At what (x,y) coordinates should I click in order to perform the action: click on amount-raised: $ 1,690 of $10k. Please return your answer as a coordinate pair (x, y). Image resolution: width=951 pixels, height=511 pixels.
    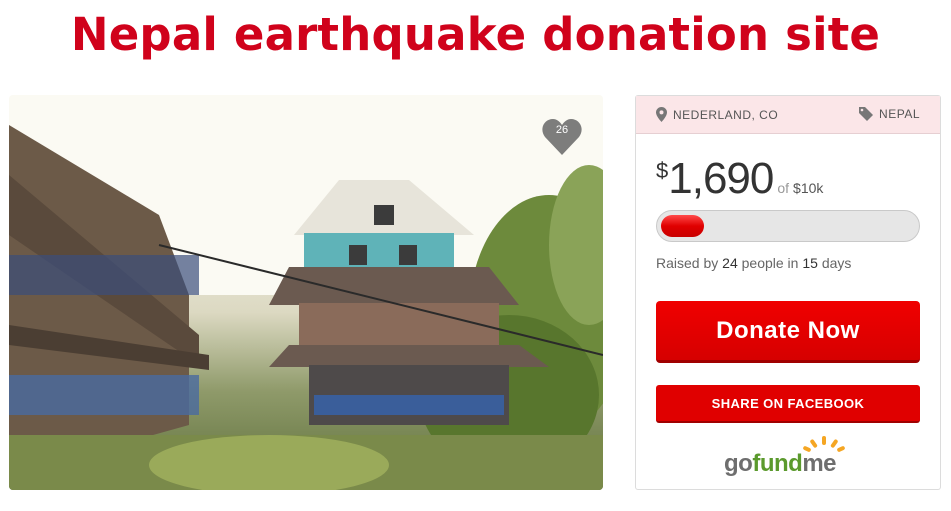
    Looking at the image, I should click on (739, 179).